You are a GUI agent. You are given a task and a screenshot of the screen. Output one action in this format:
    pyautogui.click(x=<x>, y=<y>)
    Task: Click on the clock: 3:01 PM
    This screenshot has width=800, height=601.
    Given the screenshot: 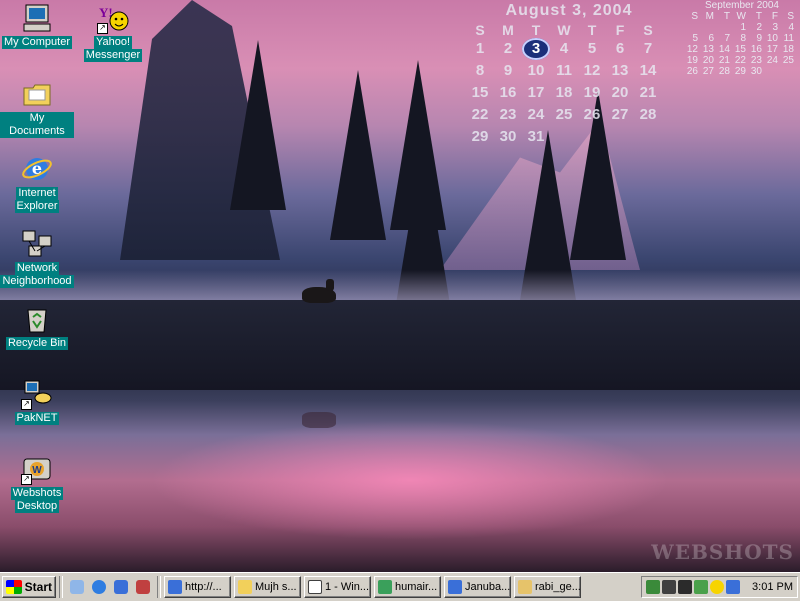 What is the action you would take?
    pyautogui.click(x=772, y=587)
    